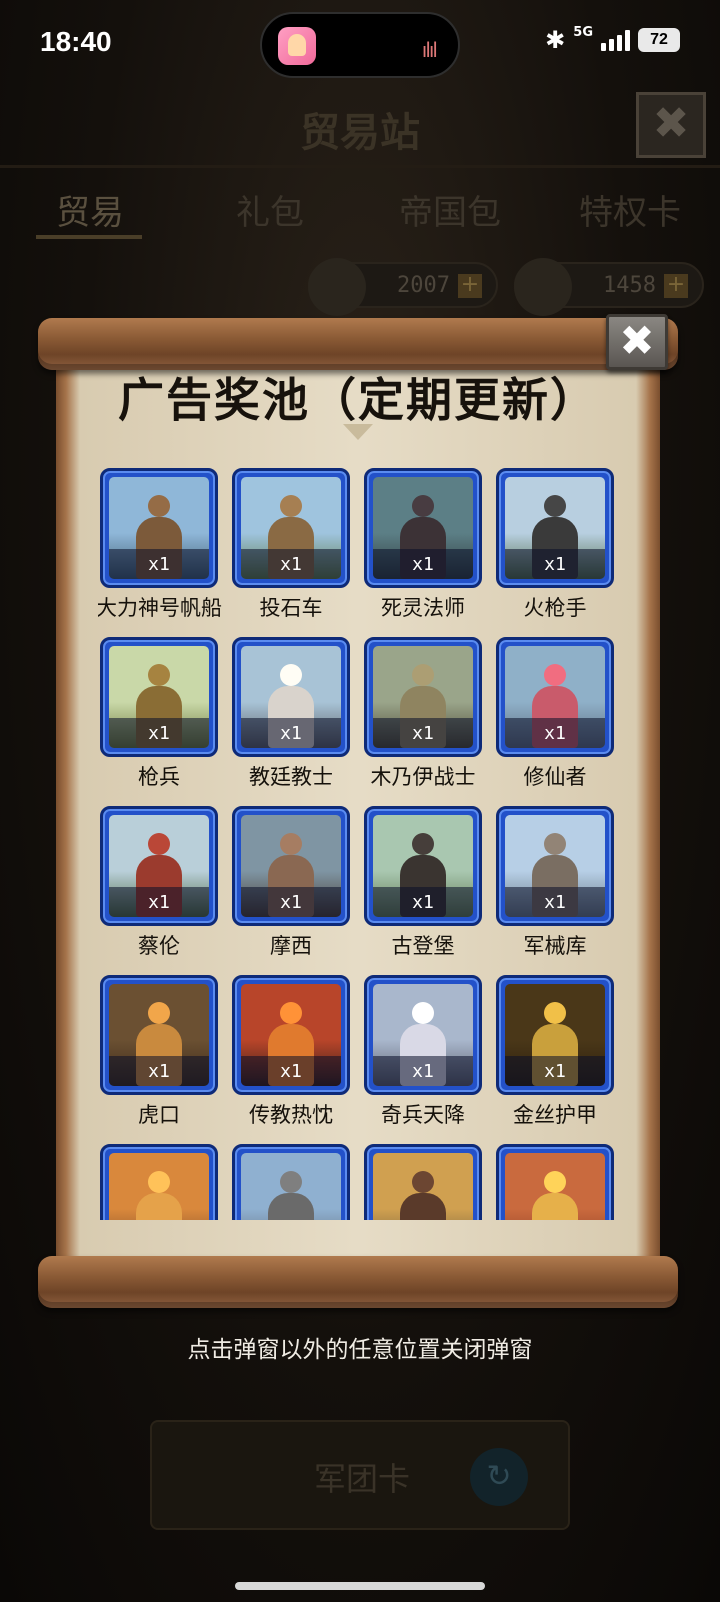 The width and height of the screenshot is (720, 1602). Describe the element at coordinates (360, 1350) in the screenshot. I see `close-hint: 点击弹窗以外的任意位置关闭弹窗` at that location.